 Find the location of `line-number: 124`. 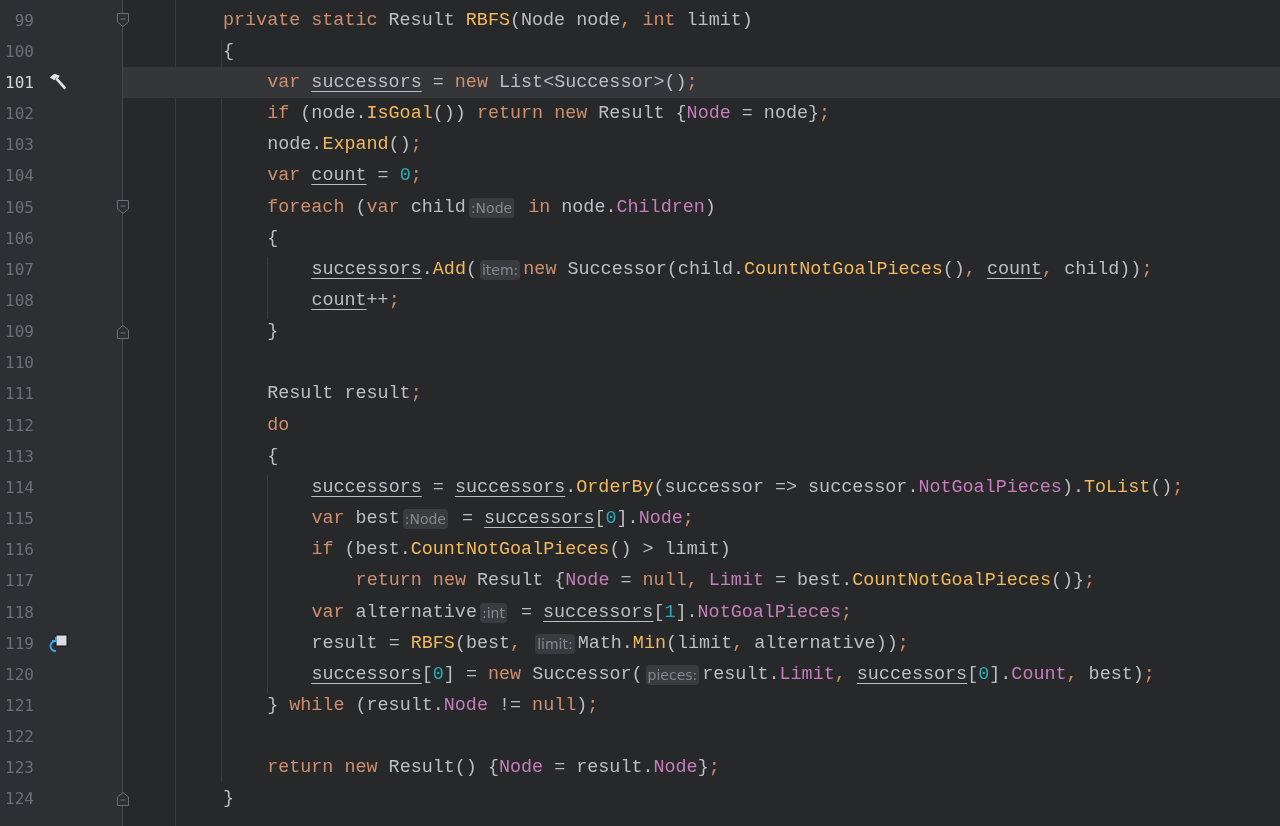

line-number: 124 is located at coordinates (19, 799).